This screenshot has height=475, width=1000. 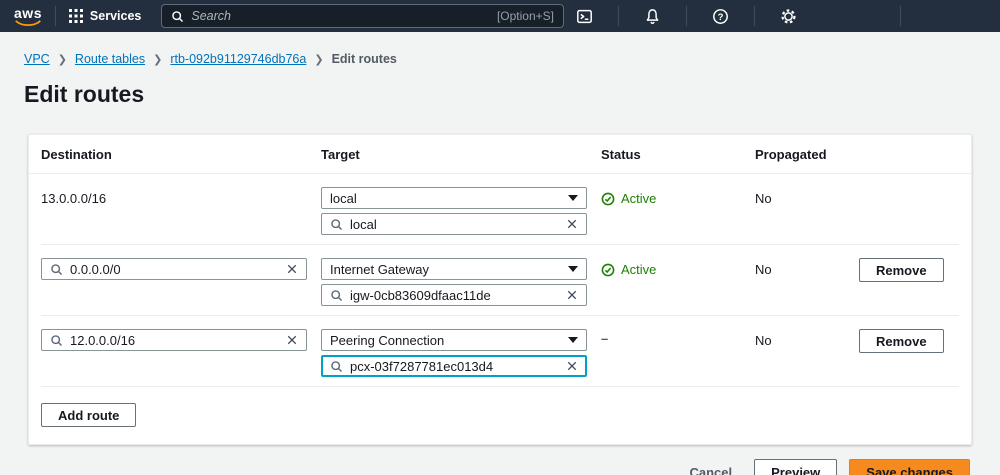 What do you see at coordinates (76, 154) in the screenshot?
I see `column-header-destination: Destination` at bounding box center [76, 154].